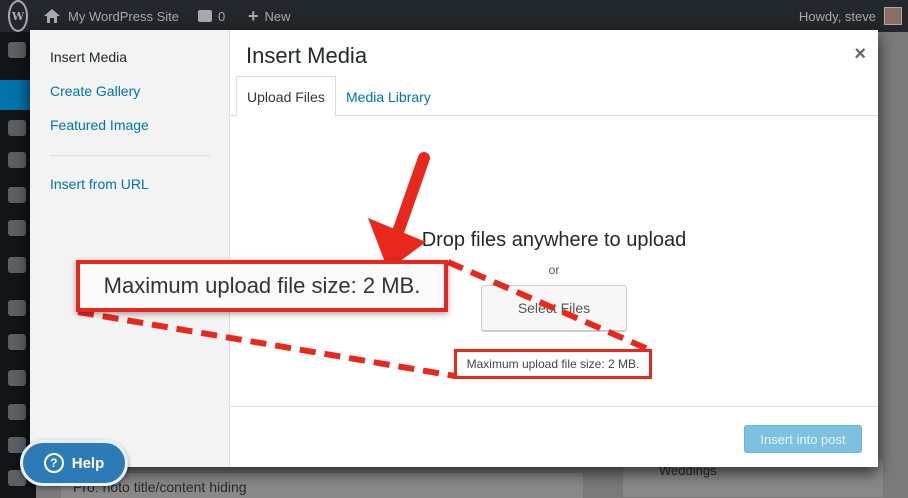 This screenshot has height=498, width=908. What do you see at coordinates (253, 15) in the screenshot?
I see `plus-icon: +` at bounding box center [253, 15].